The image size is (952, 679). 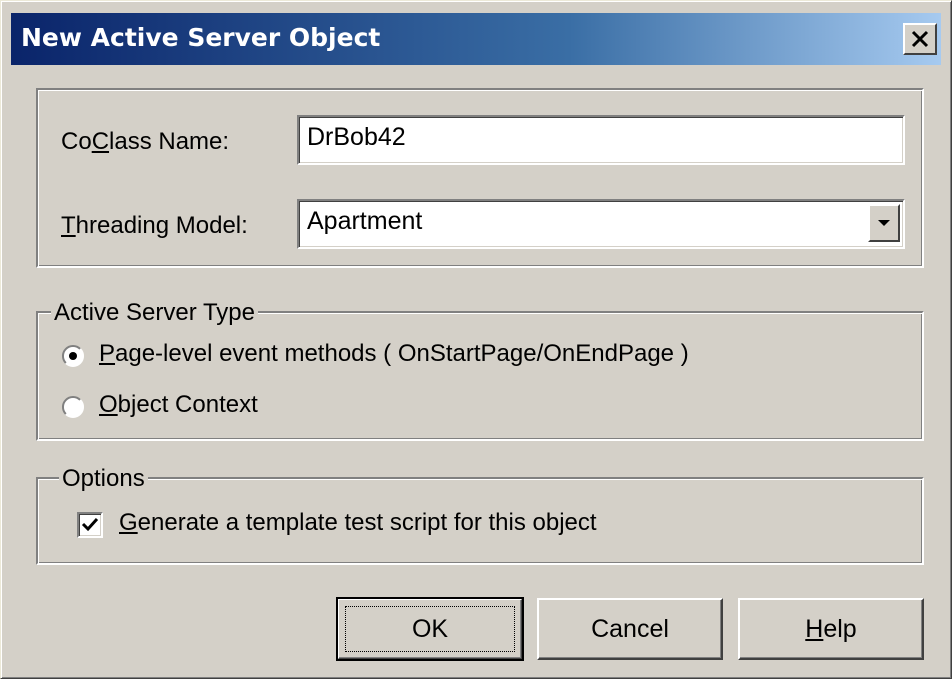 I want to click on generate-test-script-checkbox, so click(x=90, y=525).